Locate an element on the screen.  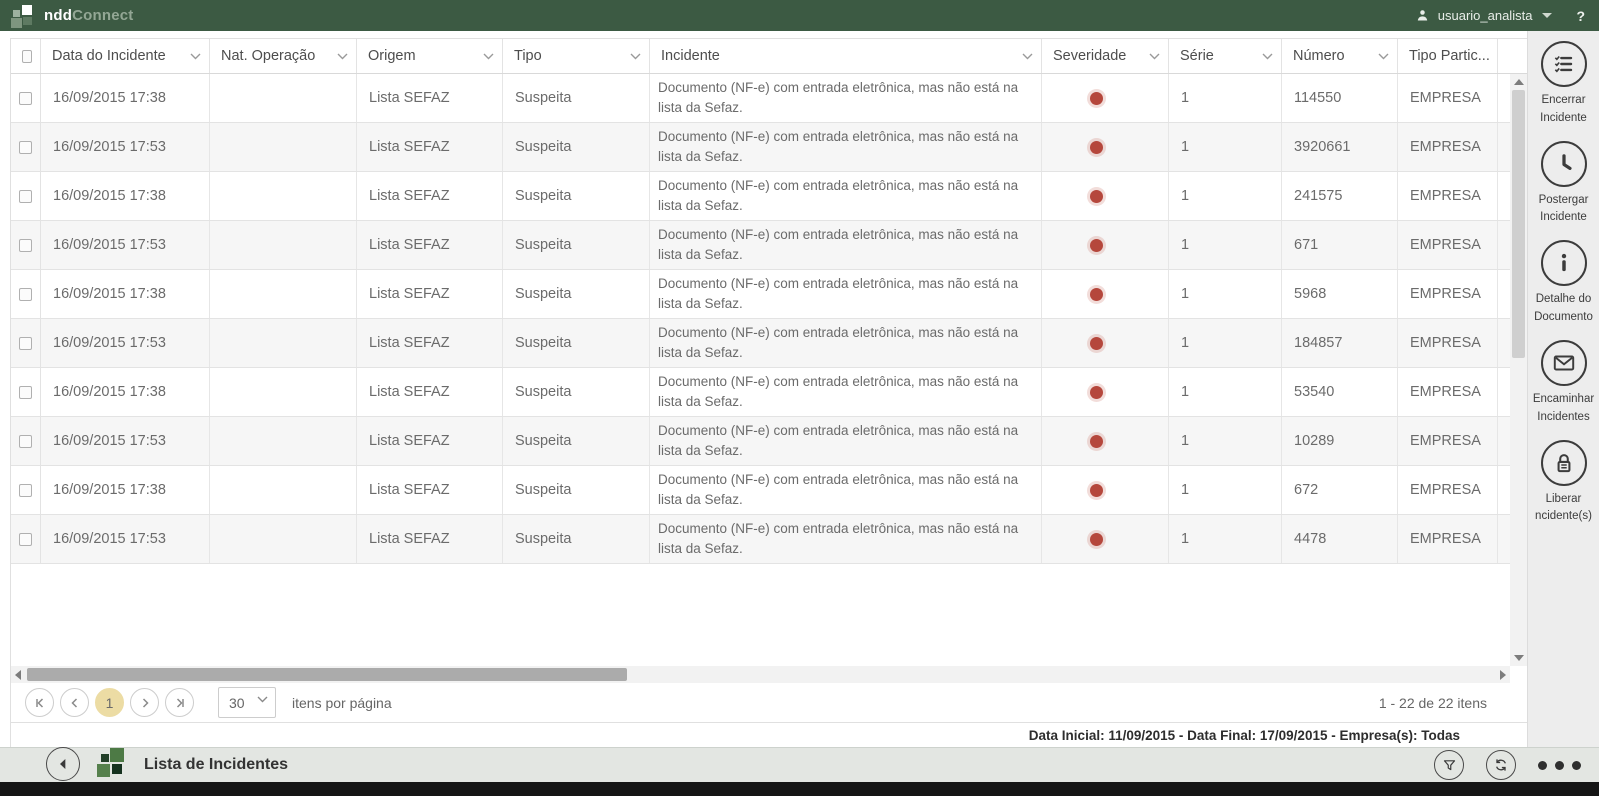
column-header-tipo: Tipo is located at coordinates (576, 56).